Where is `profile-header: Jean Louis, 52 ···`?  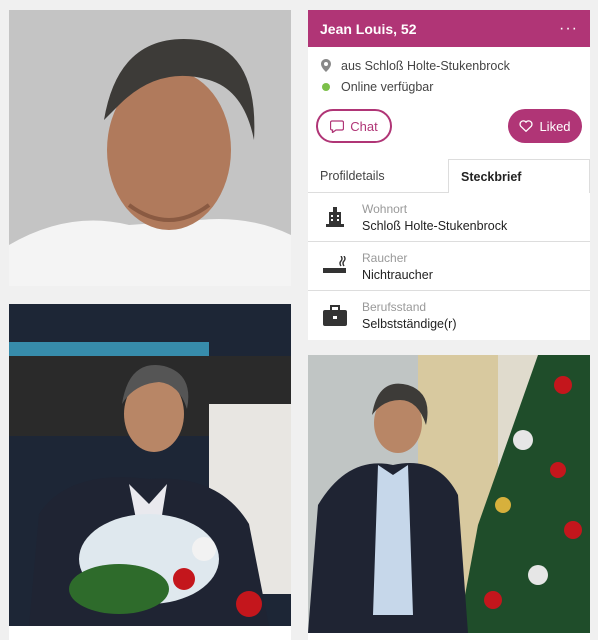
profile-header: Jean Louis, 52 ··· is located at coordinates (449, 28).